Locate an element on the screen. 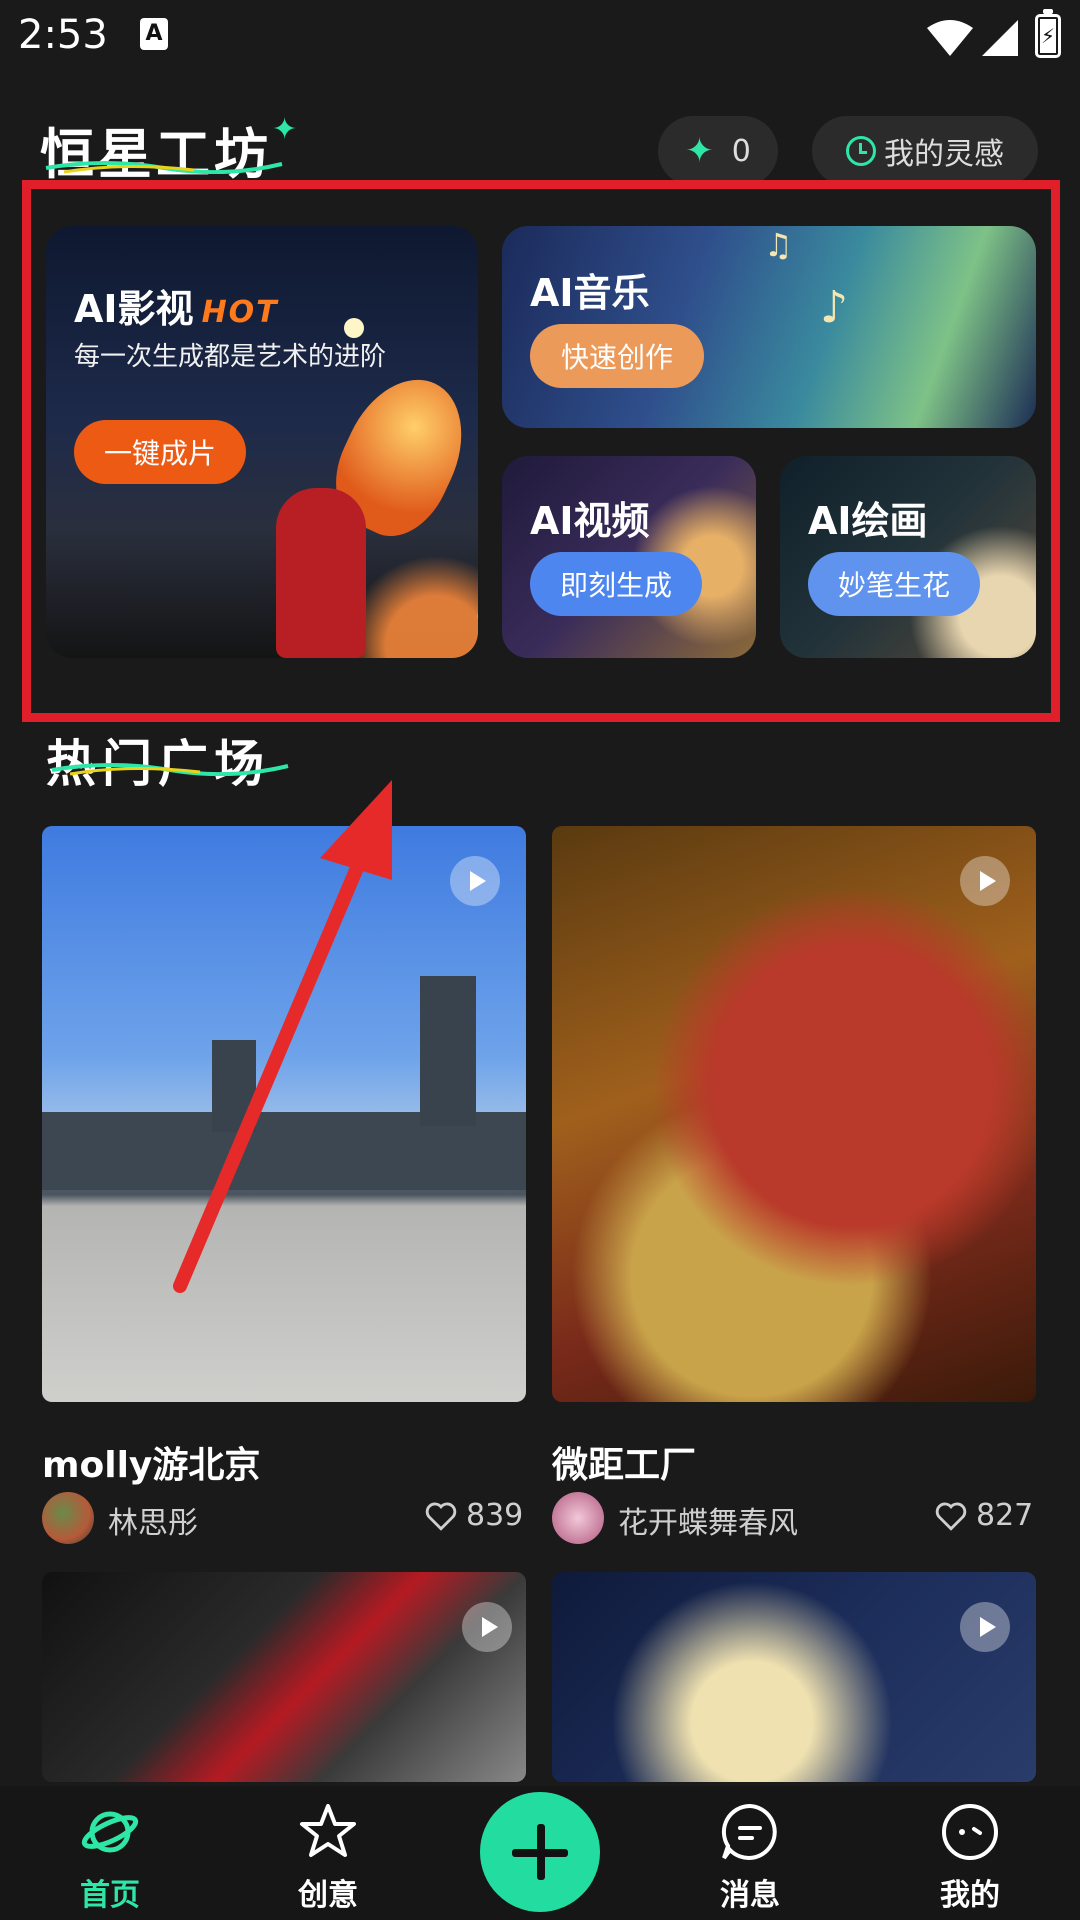 The height and width of the screenshot is (1920, 1080). status-time: 2:53 is located at coordinates (63, 35).